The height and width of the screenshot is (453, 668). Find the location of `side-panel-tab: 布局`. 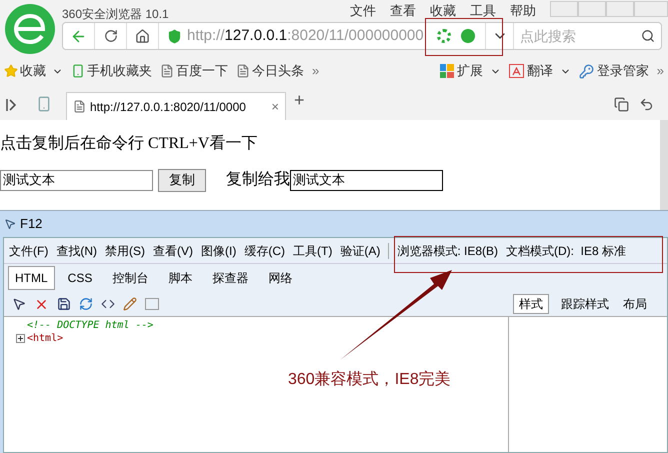

side-panel-tab: 布局 is located at coordinates (635, 304).